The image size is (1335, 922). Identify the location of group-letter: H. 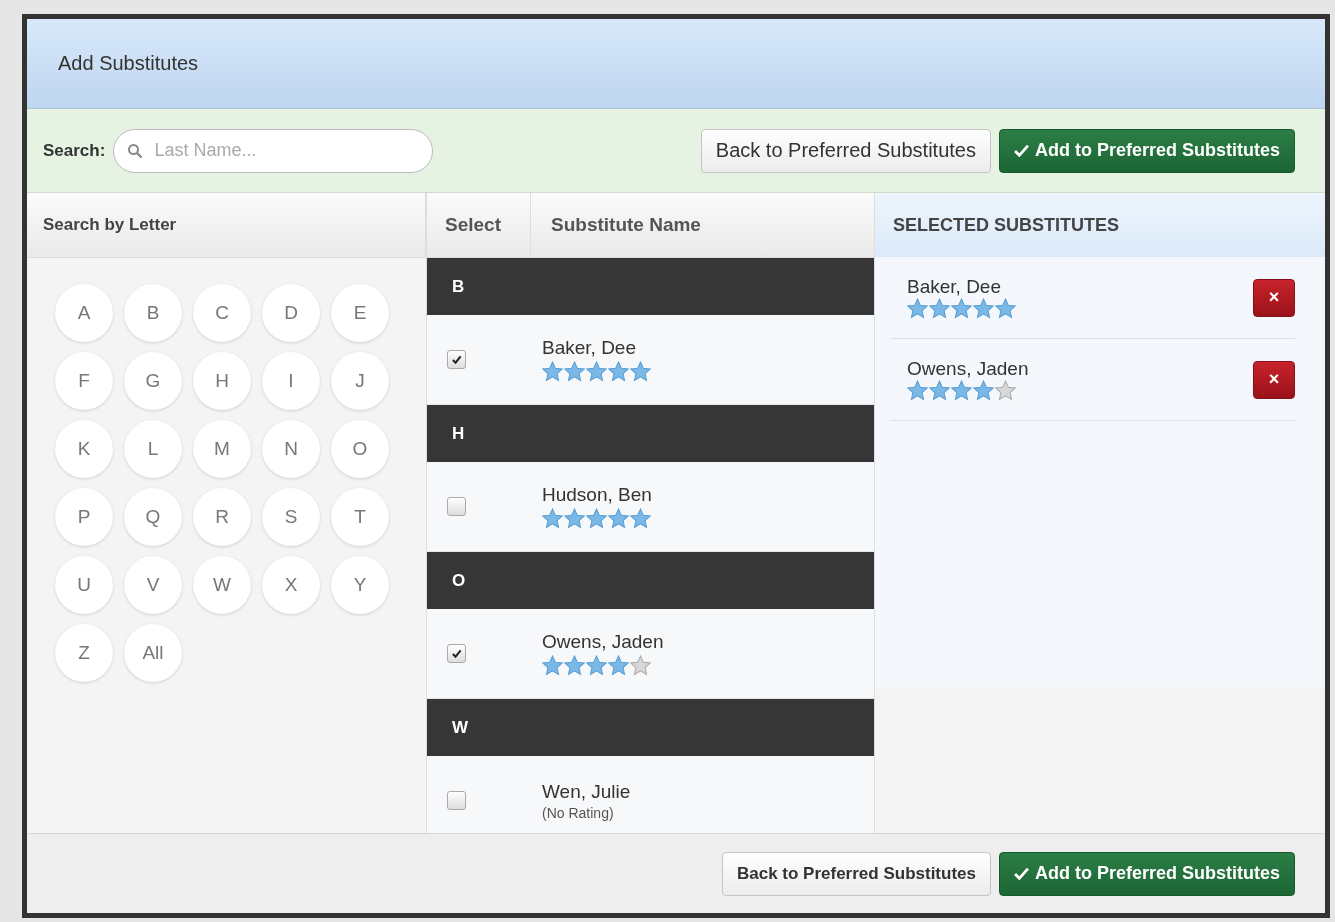
(458, 433).